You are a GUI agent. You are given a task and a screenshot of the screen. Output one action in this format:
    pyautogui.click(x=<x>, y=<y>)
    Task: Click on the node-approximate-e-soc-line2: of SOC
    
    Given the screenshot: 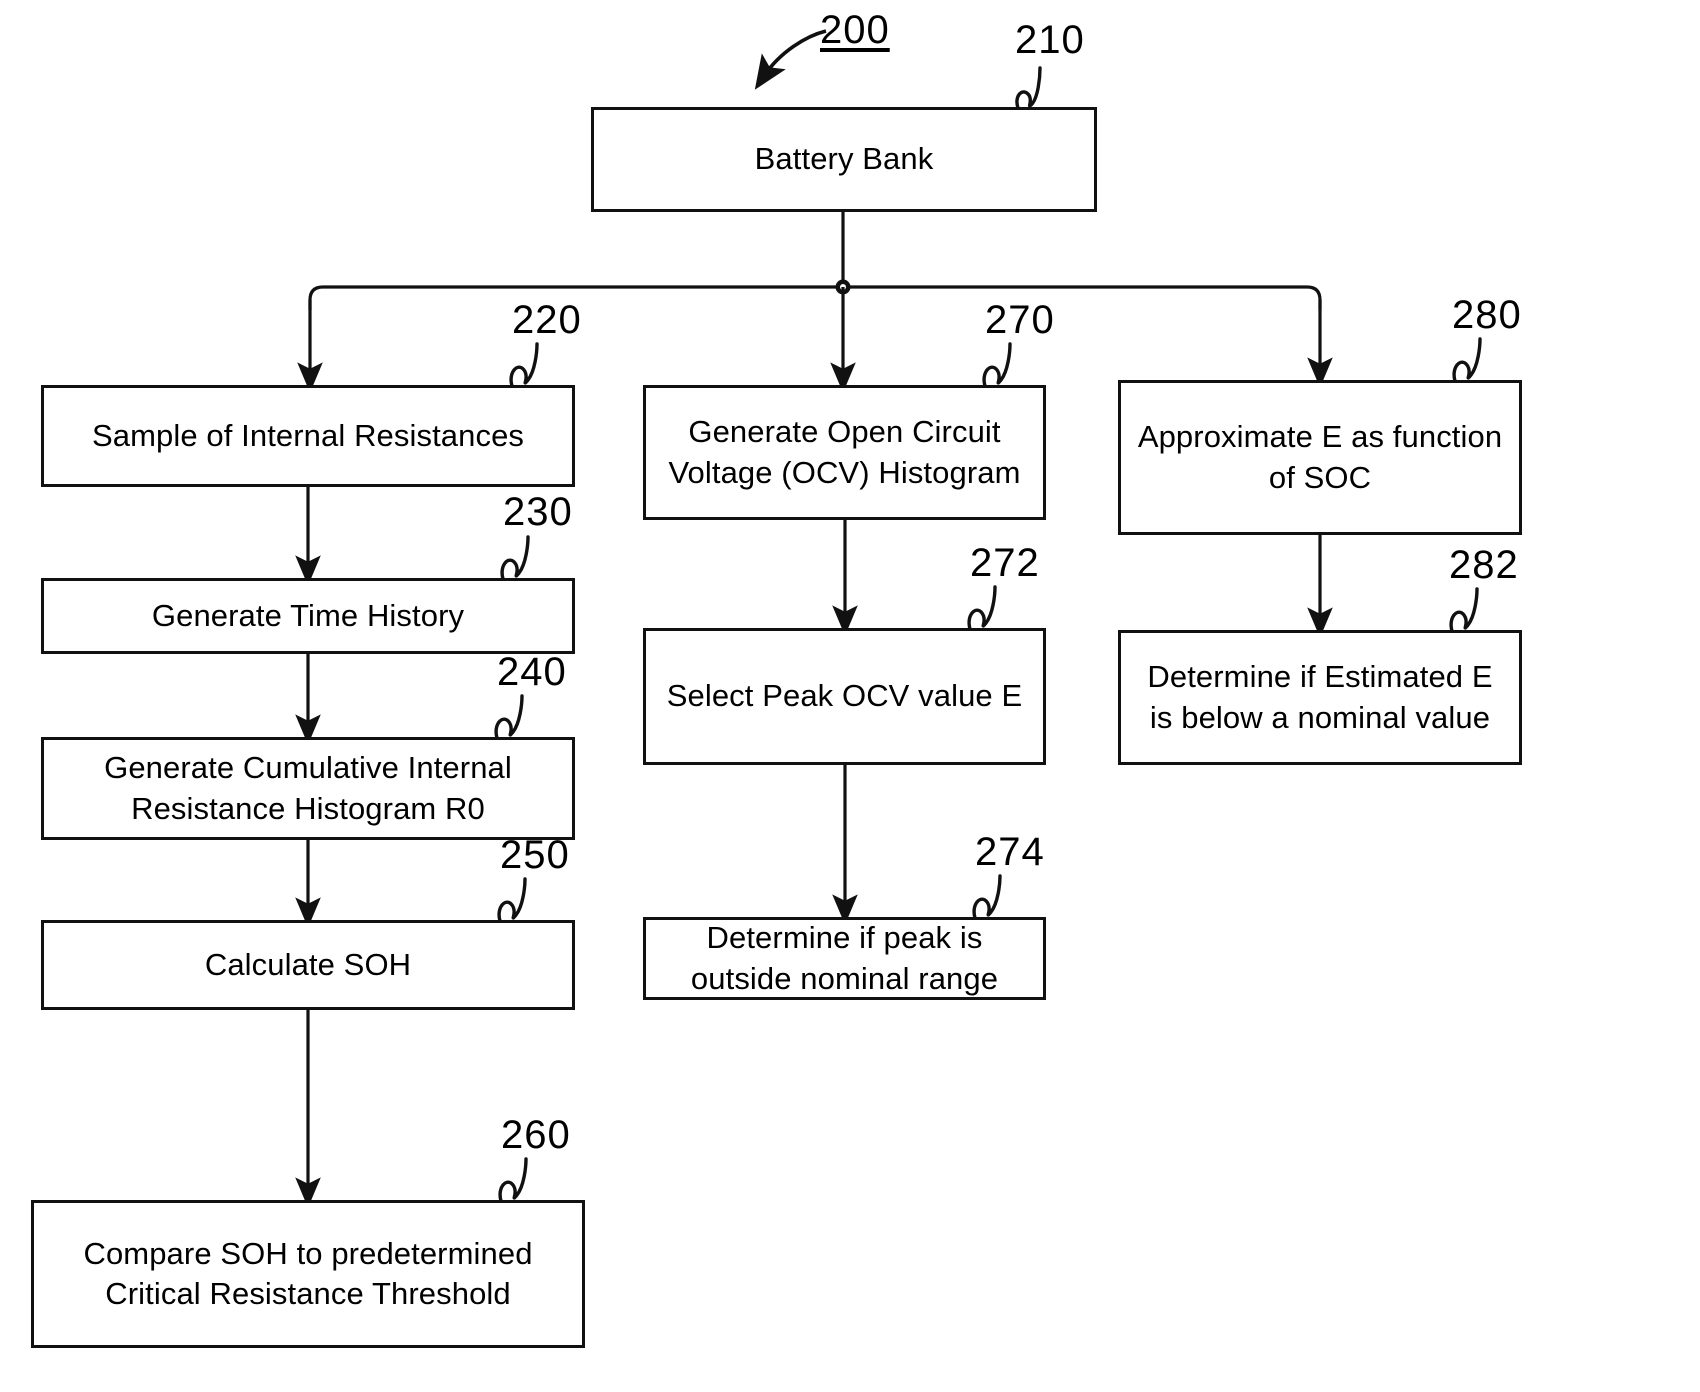 What is the action you would take?
    pyautogui.click(x=1320, y=477)
    